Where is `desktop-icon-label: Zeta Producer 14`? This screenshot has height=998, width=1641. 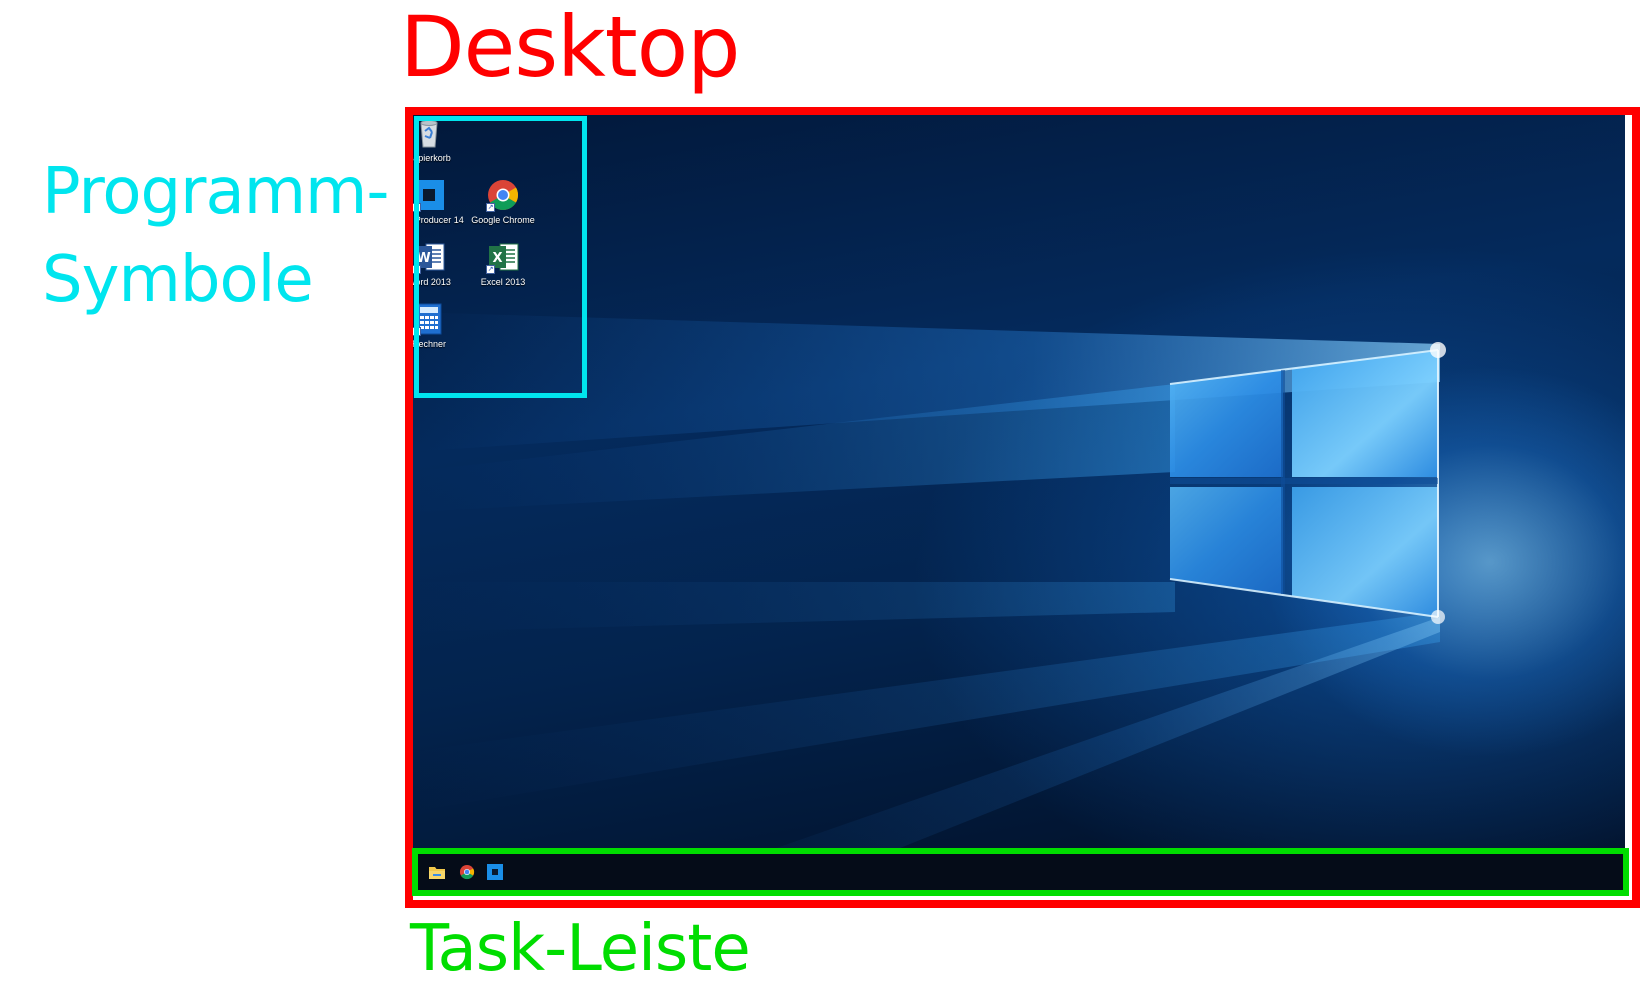 desktop-icon-label: Zeta Producer 14 is located at coordinates (437, 220).